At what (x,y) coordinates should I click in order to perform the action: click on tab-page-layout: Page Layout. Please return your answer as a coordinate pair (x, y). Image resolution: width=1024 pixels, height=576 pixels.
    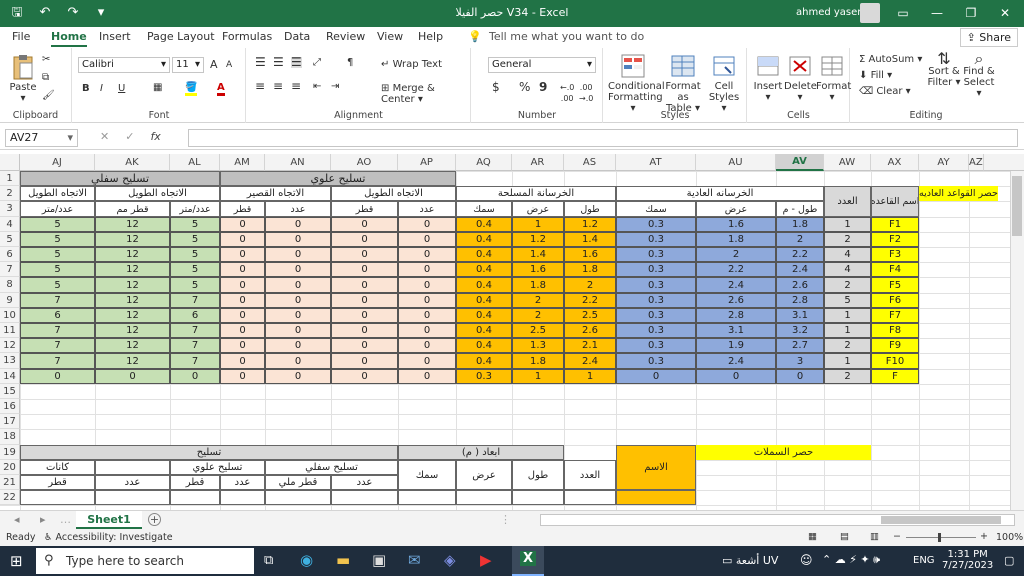
    Looking at the image, I should click on (181, 36).